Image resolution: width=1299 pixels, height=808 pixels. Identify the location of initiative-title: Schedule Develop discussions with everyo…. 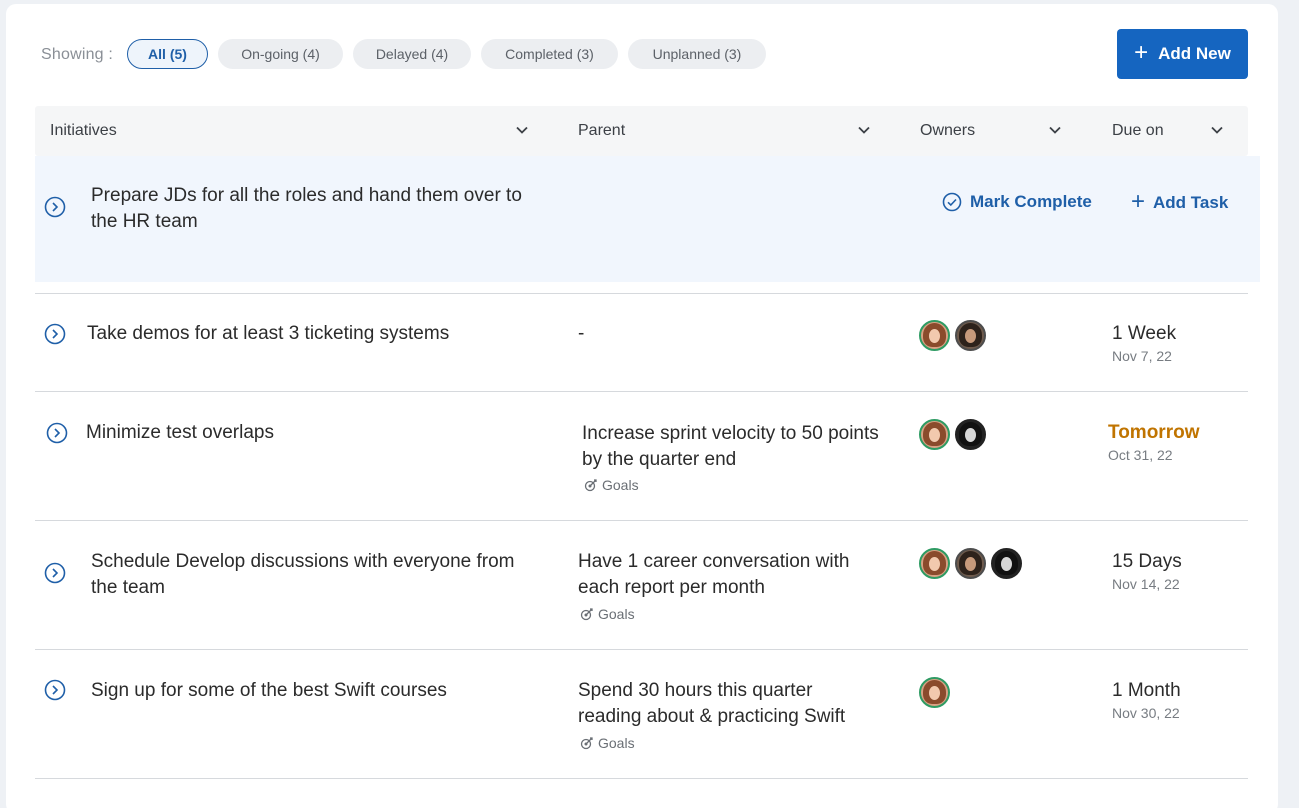
(321, 574).